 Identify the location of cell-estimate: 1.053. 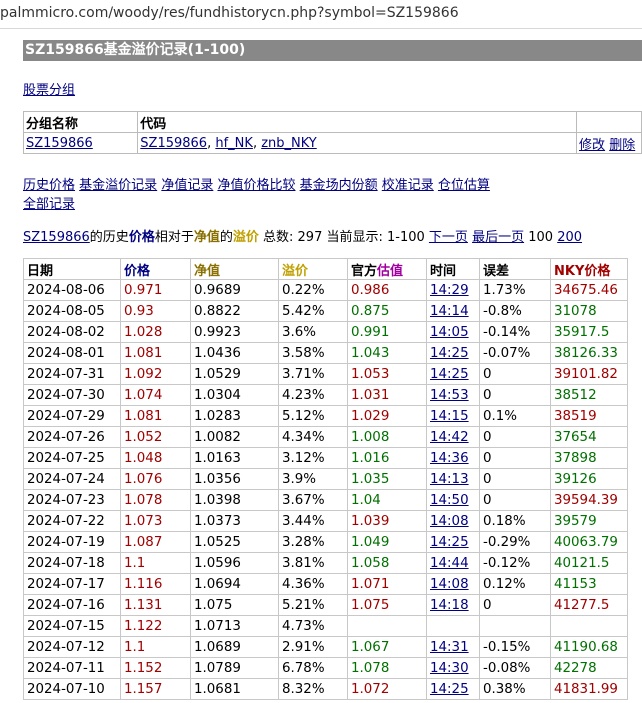
(387, 374).